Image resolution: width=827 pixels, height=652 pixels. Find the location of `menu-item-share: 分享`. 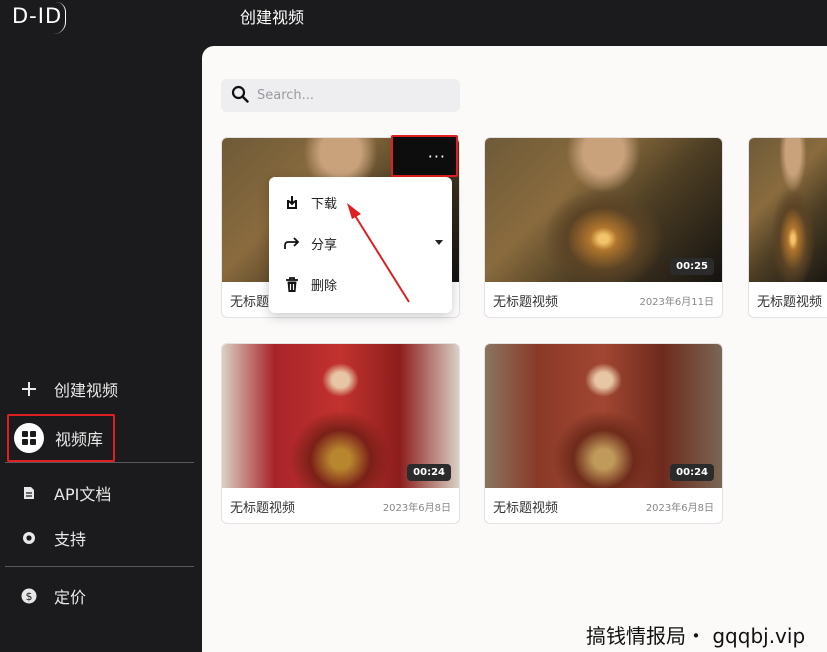

menu-item-share: 分享 is located at coordinates (363, 243).